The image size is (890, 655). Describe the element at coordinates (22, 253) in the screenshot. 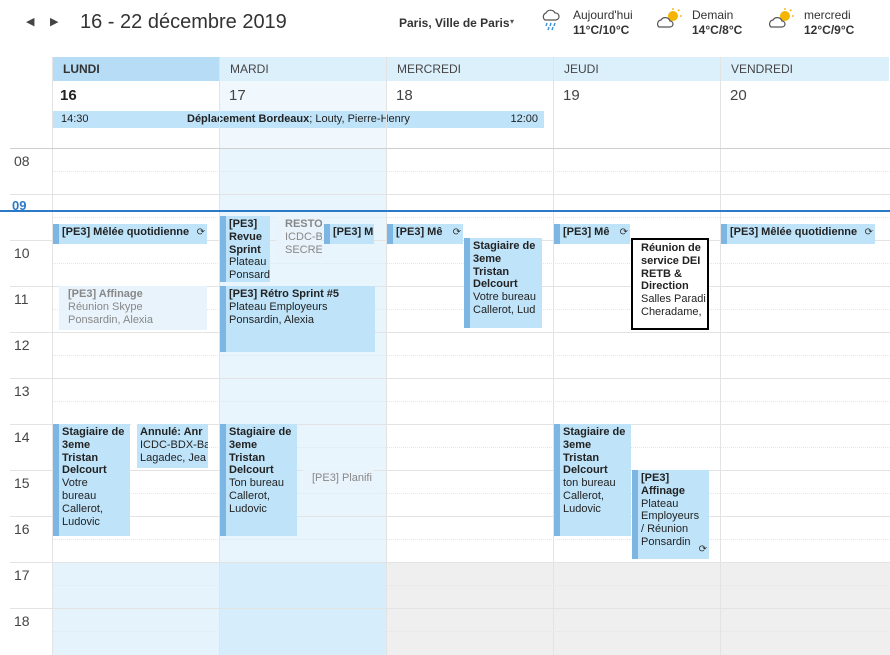

I see `hour-label: 10` at that location.